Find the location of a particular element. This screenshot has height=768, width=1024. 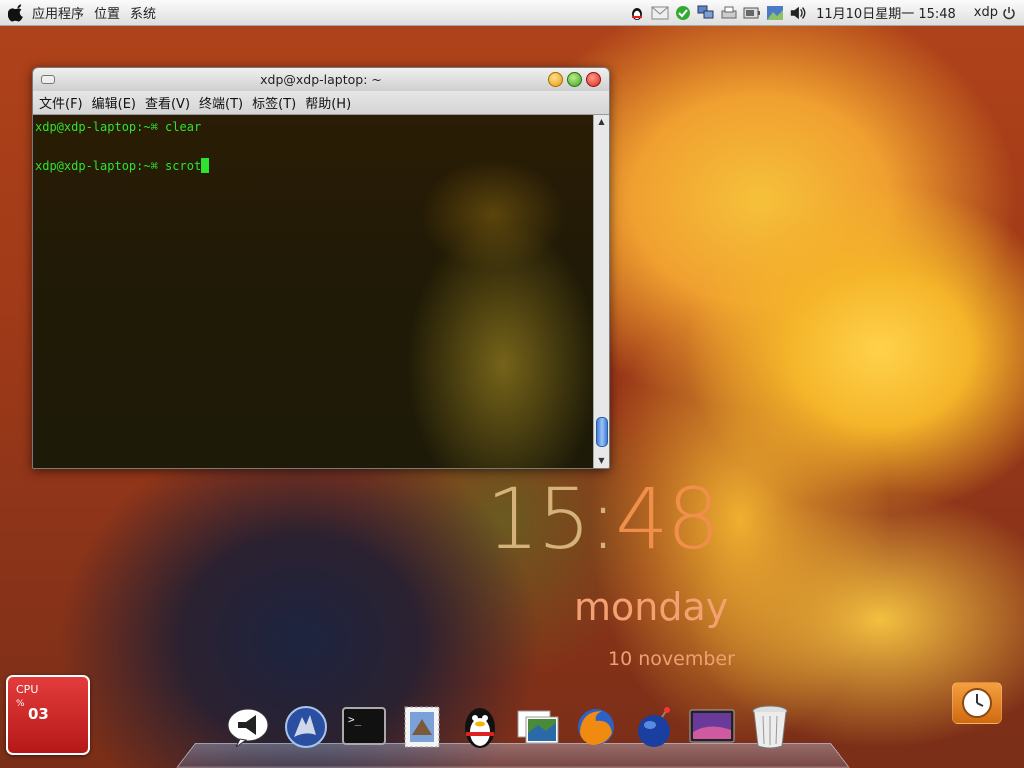

terminal-titlebar: xdp@xdp-laptop: ~ is located at coordinates (321, 79).